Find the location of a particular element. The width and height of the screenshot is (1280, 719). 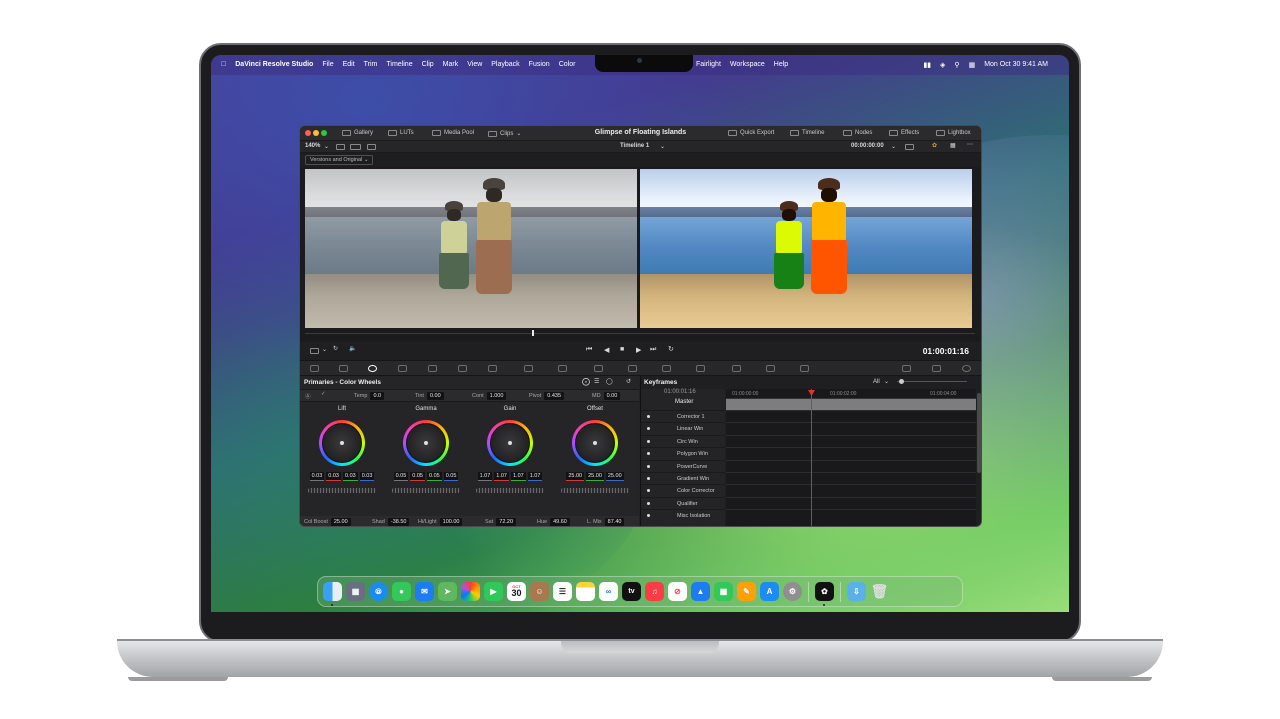

temp-field: Temp 0.0 is located at coordinates (369, 396).